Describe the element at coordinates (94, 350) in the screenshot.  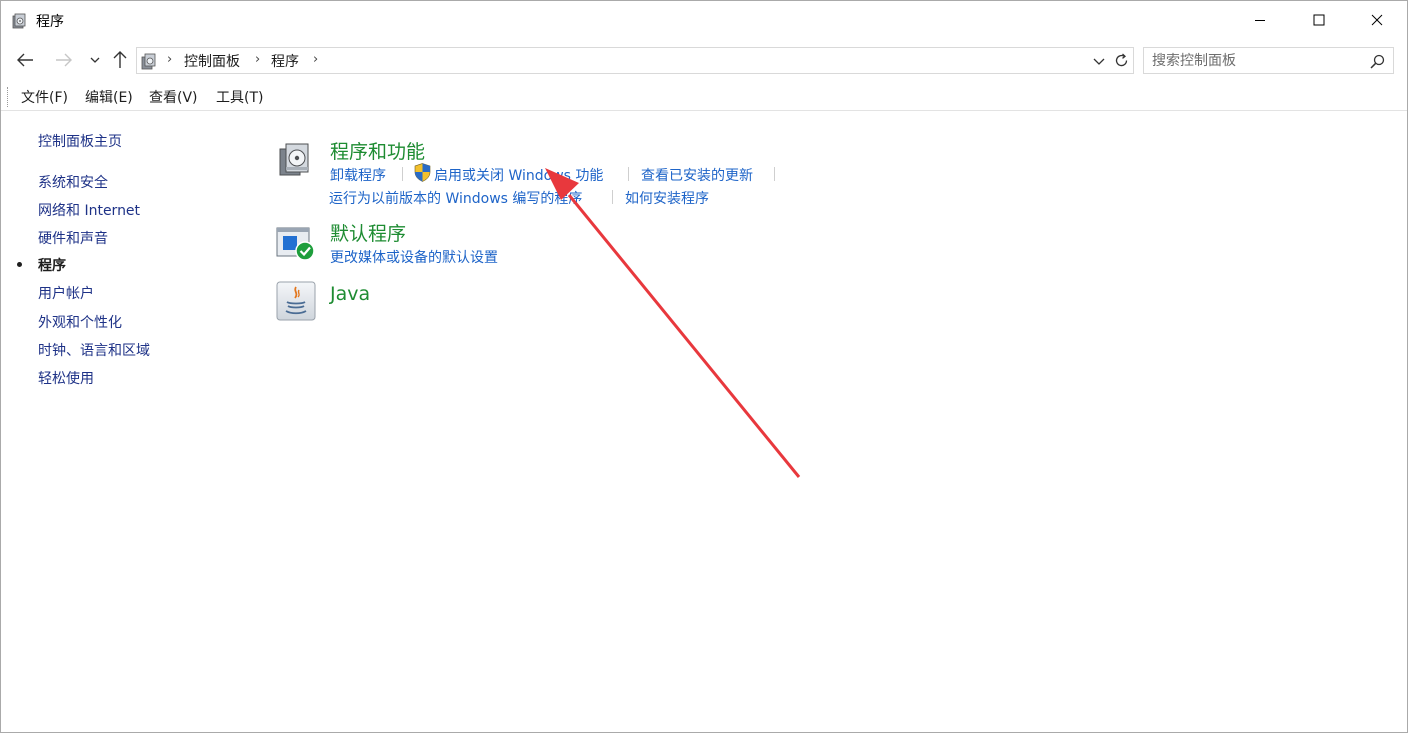
I see `nav-clock-region: 时钟、语言和区域` at that location.